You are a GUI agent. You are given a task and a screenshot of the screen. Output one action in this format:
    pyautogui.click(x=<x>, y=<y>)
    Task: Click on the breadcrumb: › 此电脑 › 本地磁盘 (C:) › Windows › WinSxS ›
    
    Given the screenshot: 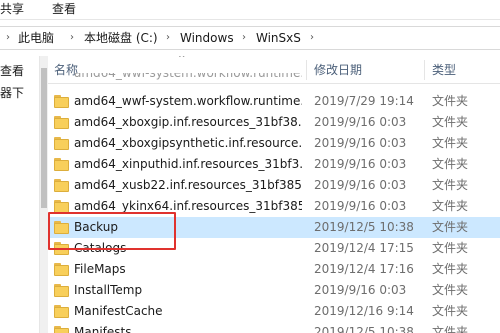 What is the action you would take?
    pyautogui.click(x=250, y=38)
    